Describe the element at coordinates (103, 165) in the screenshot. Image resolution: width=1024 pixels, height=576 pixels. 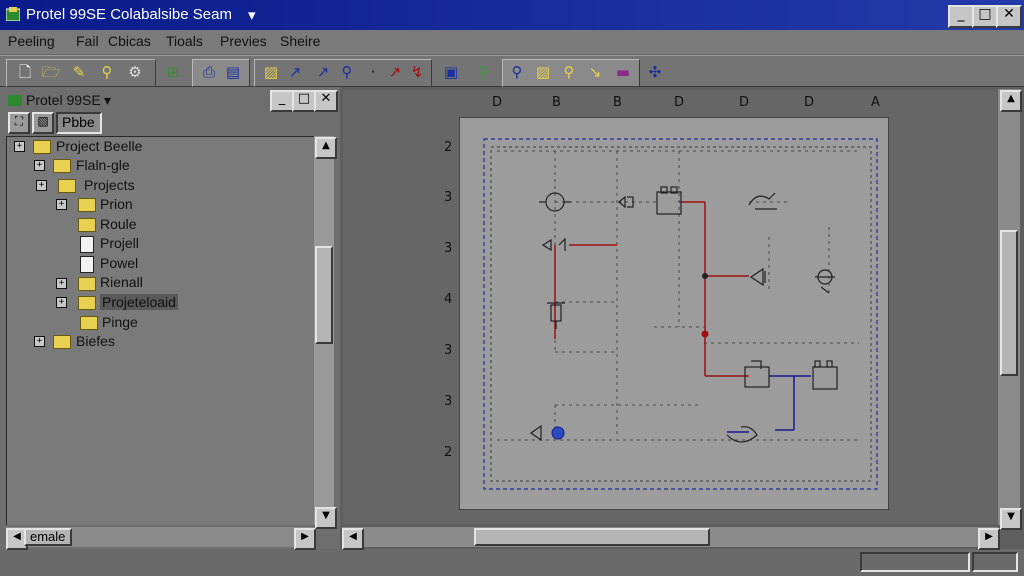
I see `tree-item-flaln-gle: Flaln-gle` at that location.